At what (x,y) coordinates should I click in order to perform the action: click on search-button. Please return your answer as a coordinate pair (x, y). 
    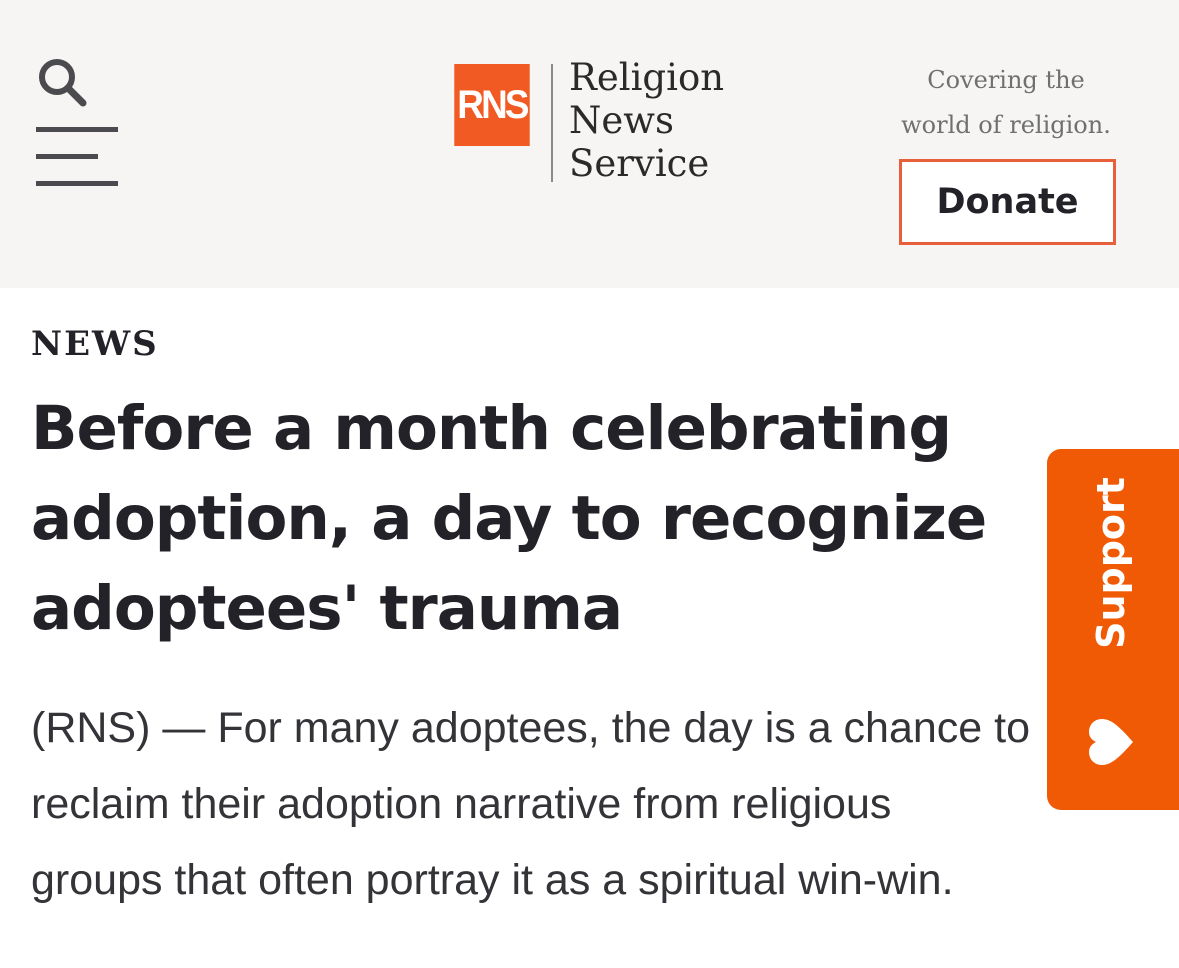
    Looking at the image, I should click on (63, 83).